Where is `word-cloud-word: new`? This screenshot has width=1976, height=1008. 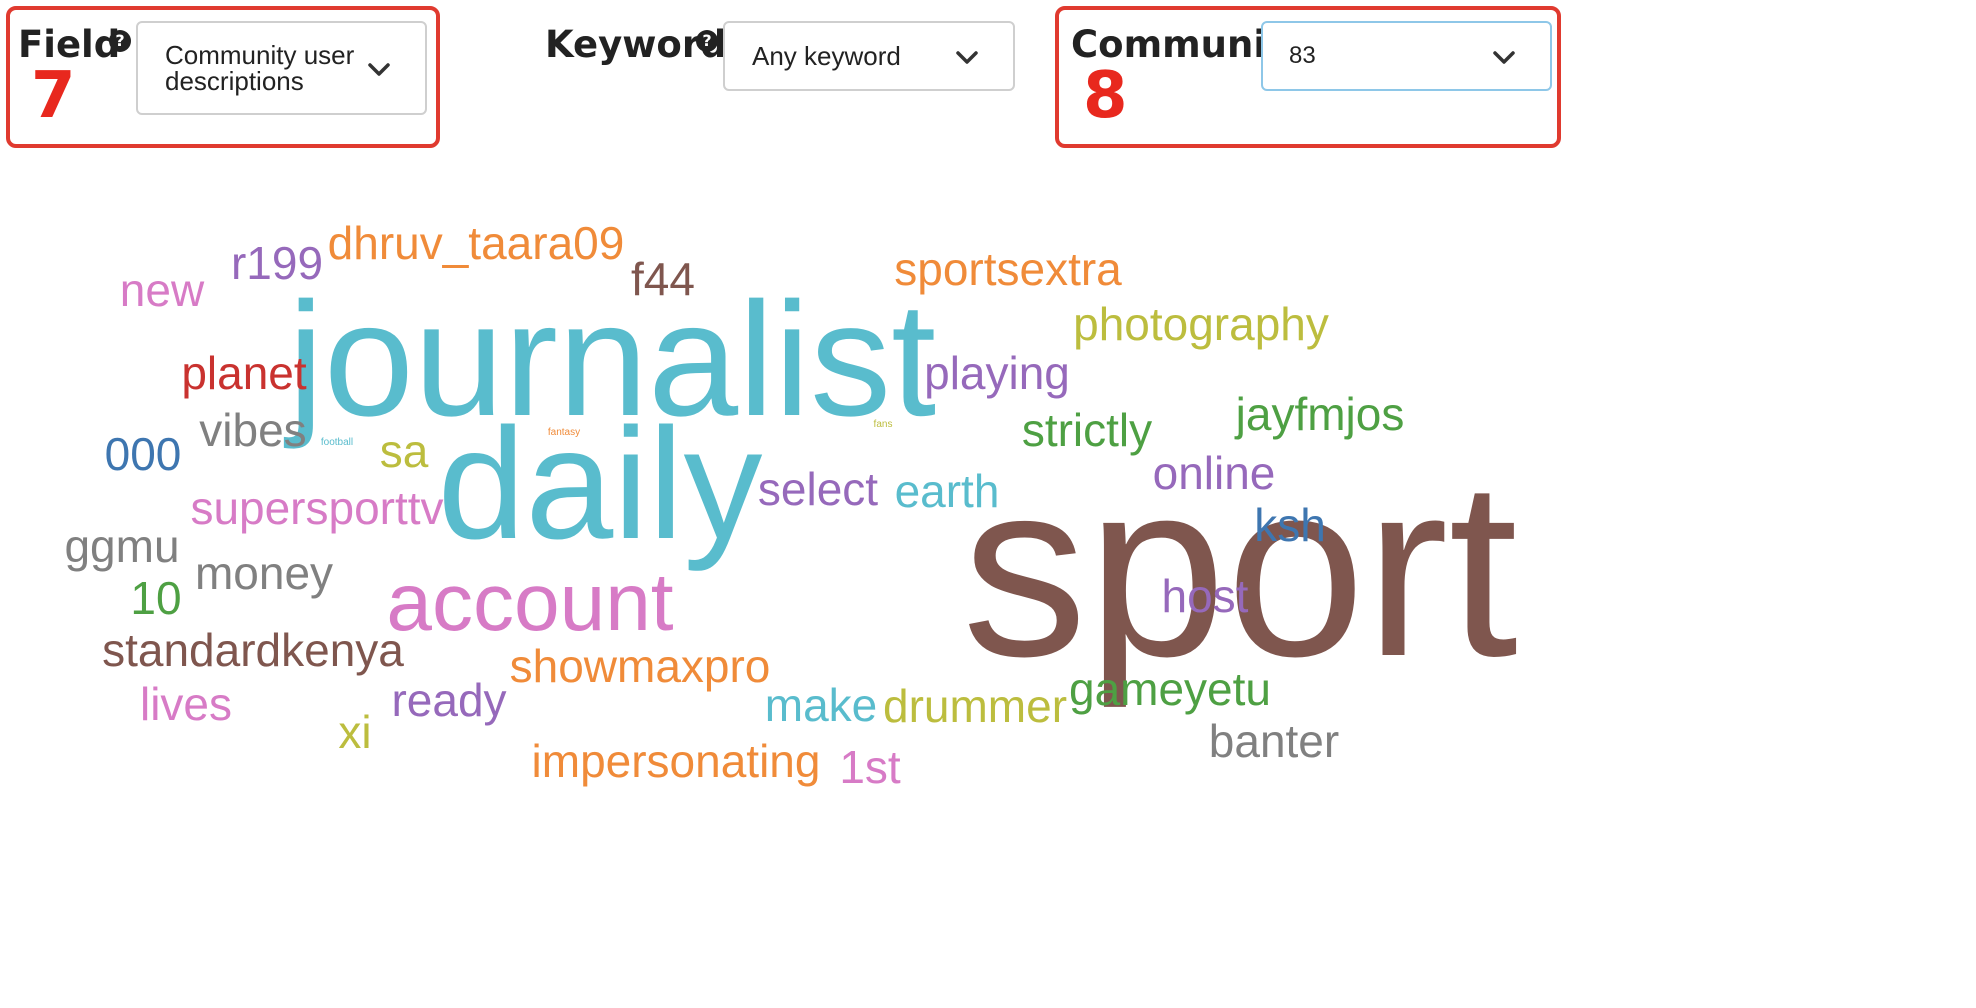 word-cloud-word: new is located at coordinates (162, 290).